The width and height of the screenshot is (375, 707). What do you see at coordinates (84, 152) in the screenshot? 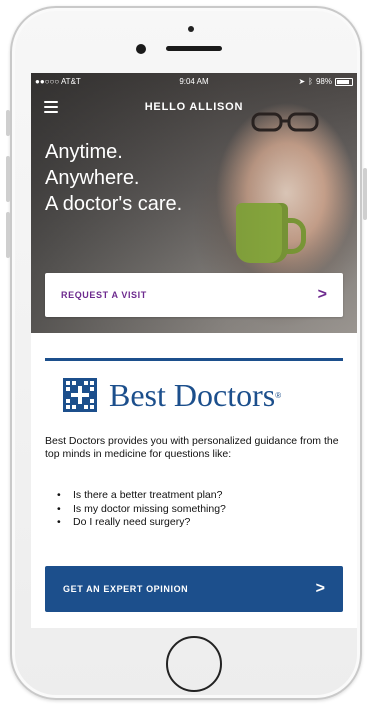
I see `hero-line: Anytime.` at bounding box center [84, 152].